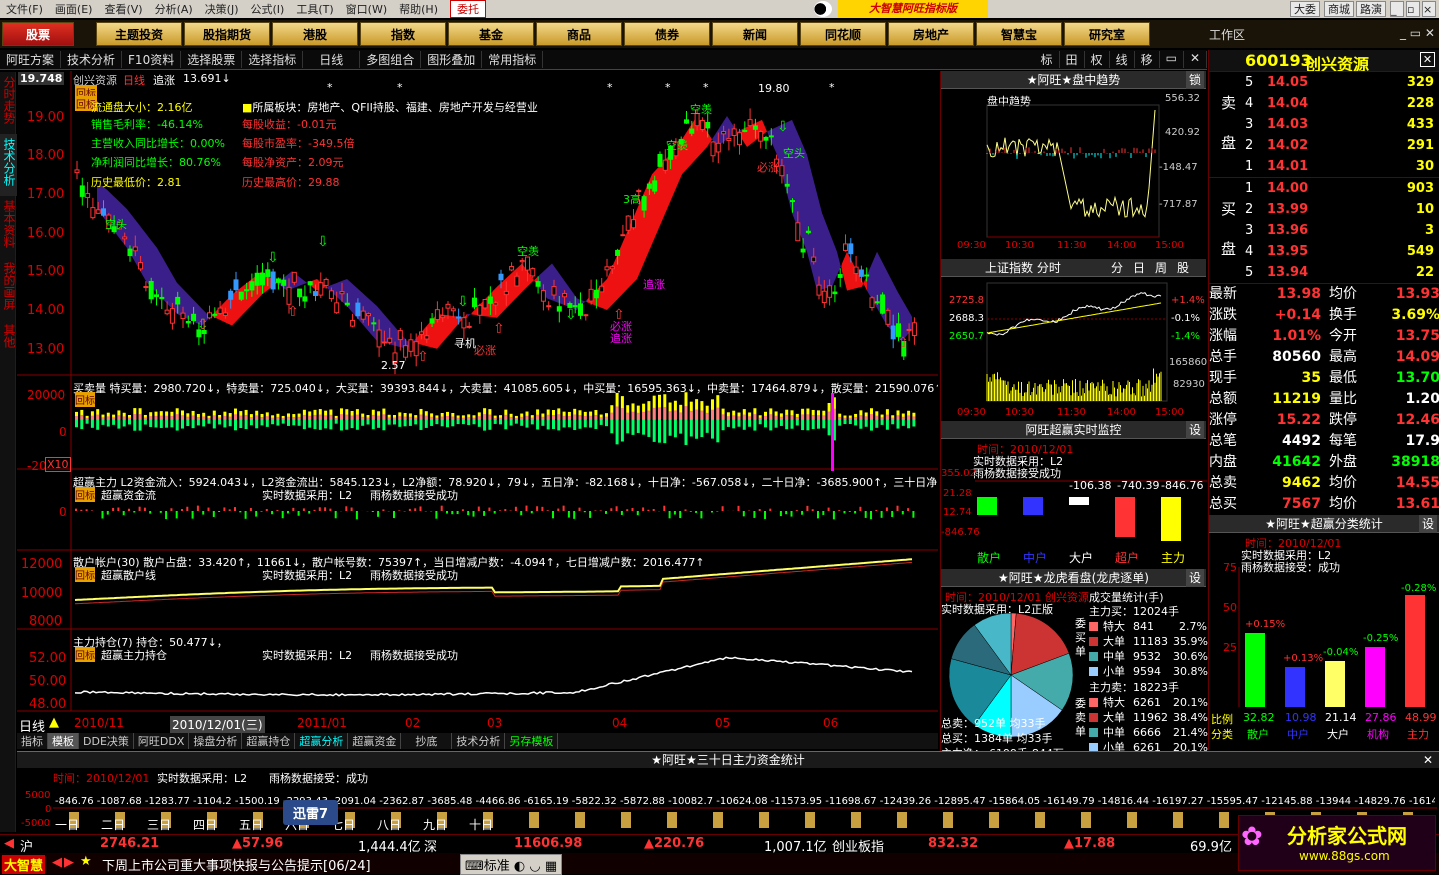  What do you see at coordinates (1324, 124) in the screenshot?
I see `book-row: 314.03433` at bounding box center [1324, 124].